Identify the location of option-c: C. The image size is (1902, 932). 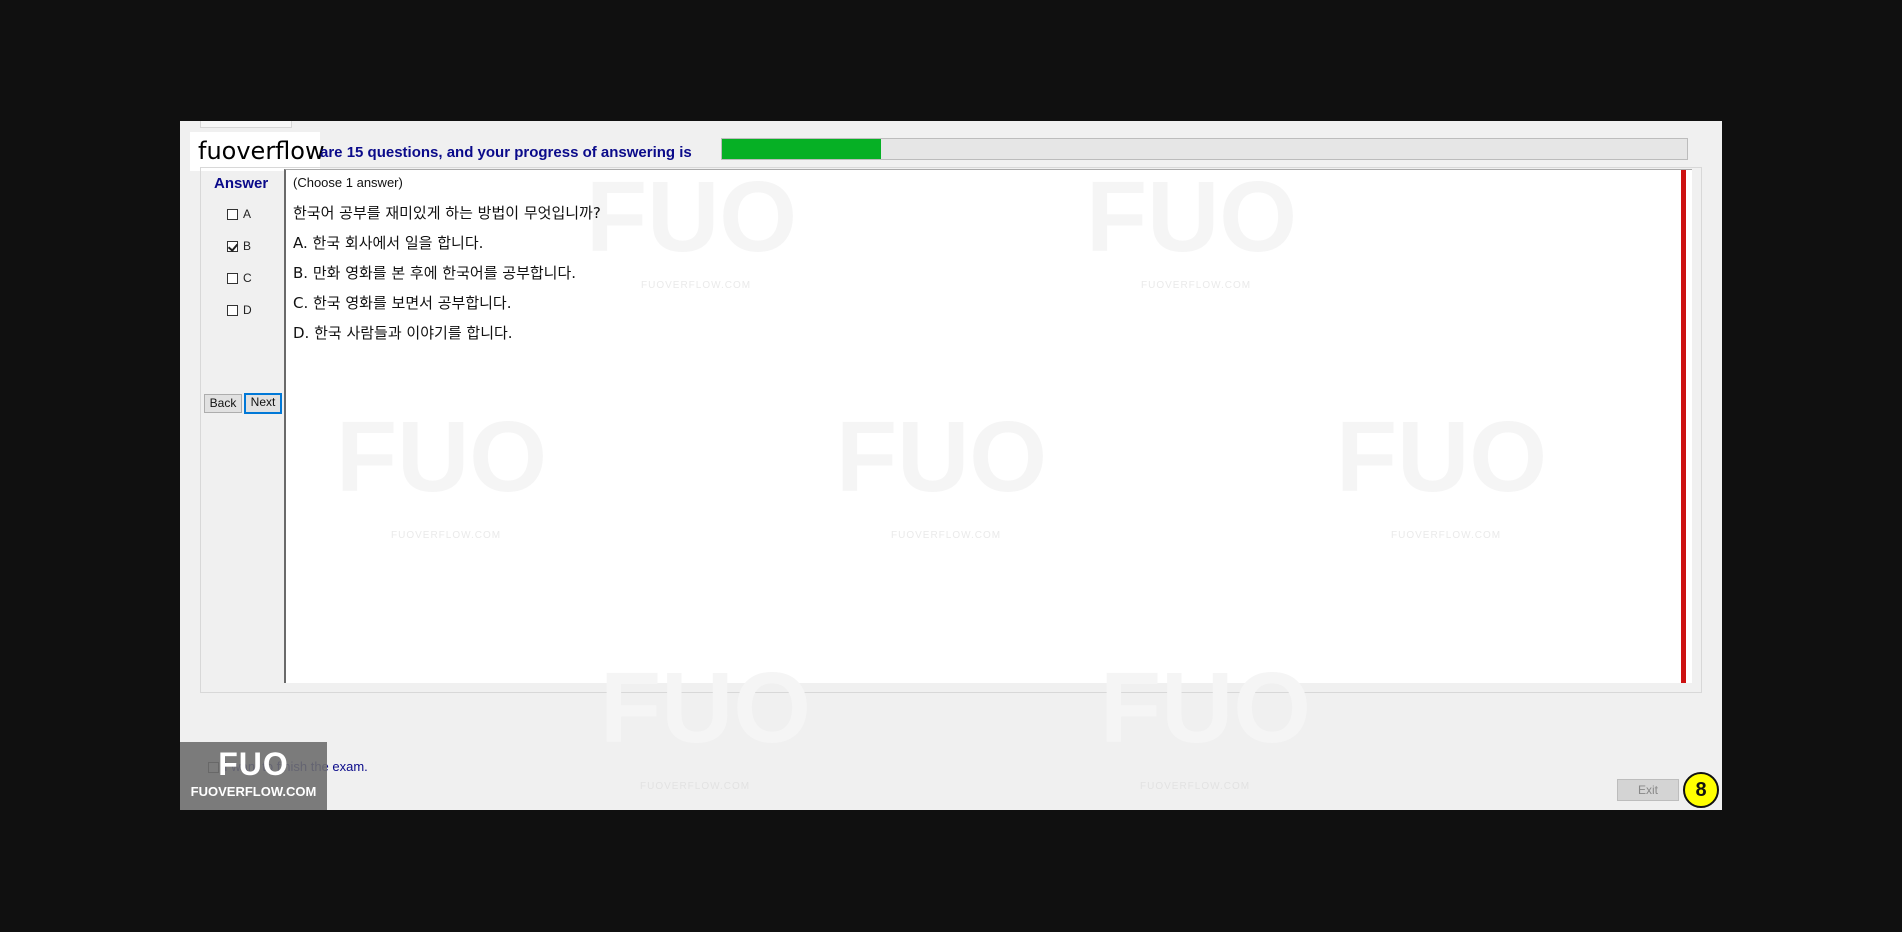
(239, 278).